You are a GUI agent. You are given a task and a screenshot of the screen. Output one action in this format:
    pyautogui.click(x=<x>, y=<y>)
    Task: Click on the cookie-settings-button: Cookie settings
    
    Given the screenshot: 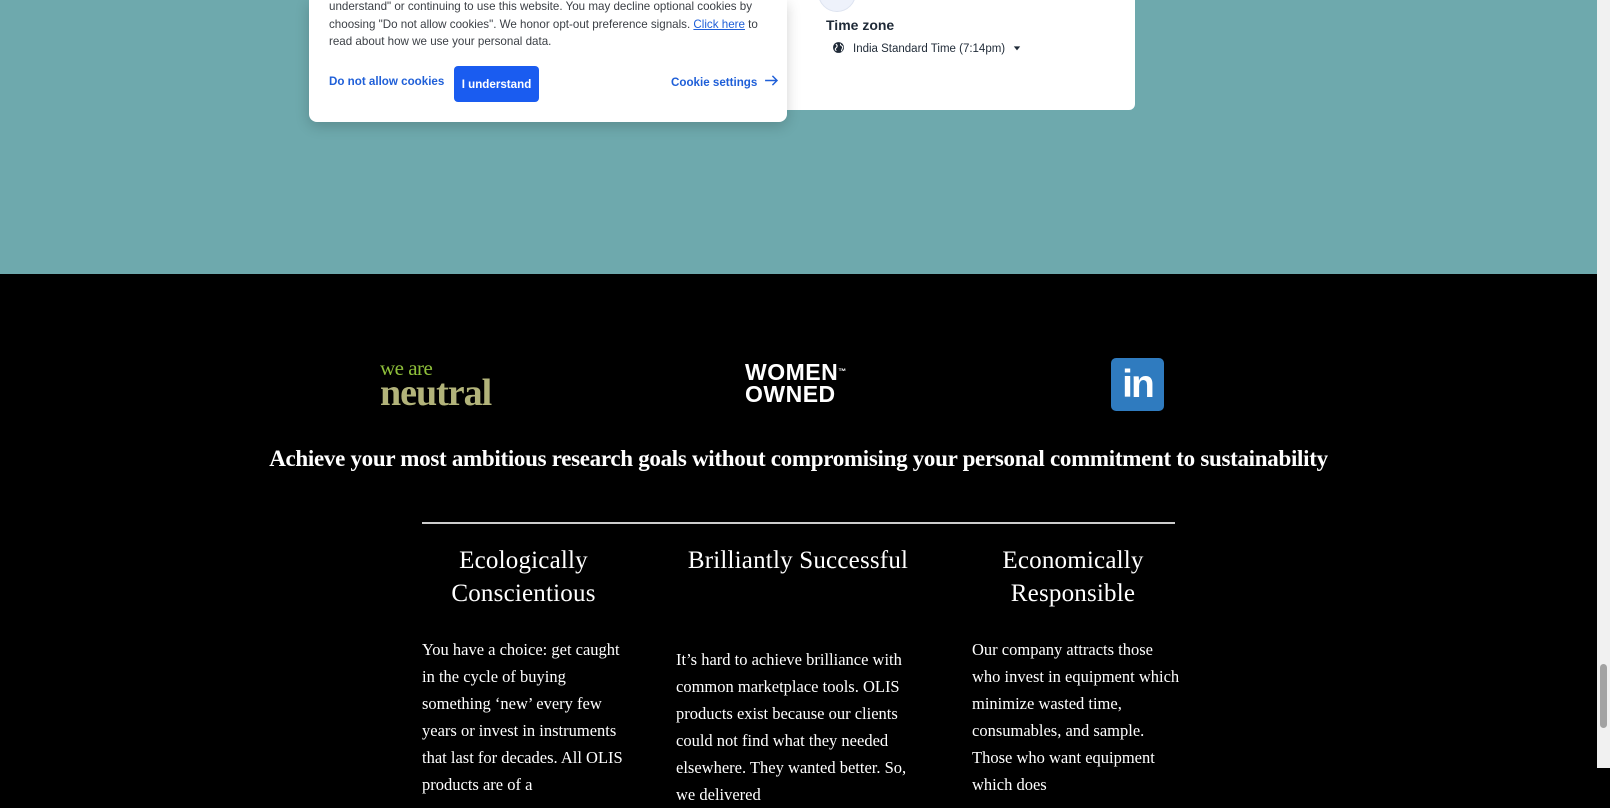 What is the action you would take?
    pyautogui.click(x=725, y=82)
    